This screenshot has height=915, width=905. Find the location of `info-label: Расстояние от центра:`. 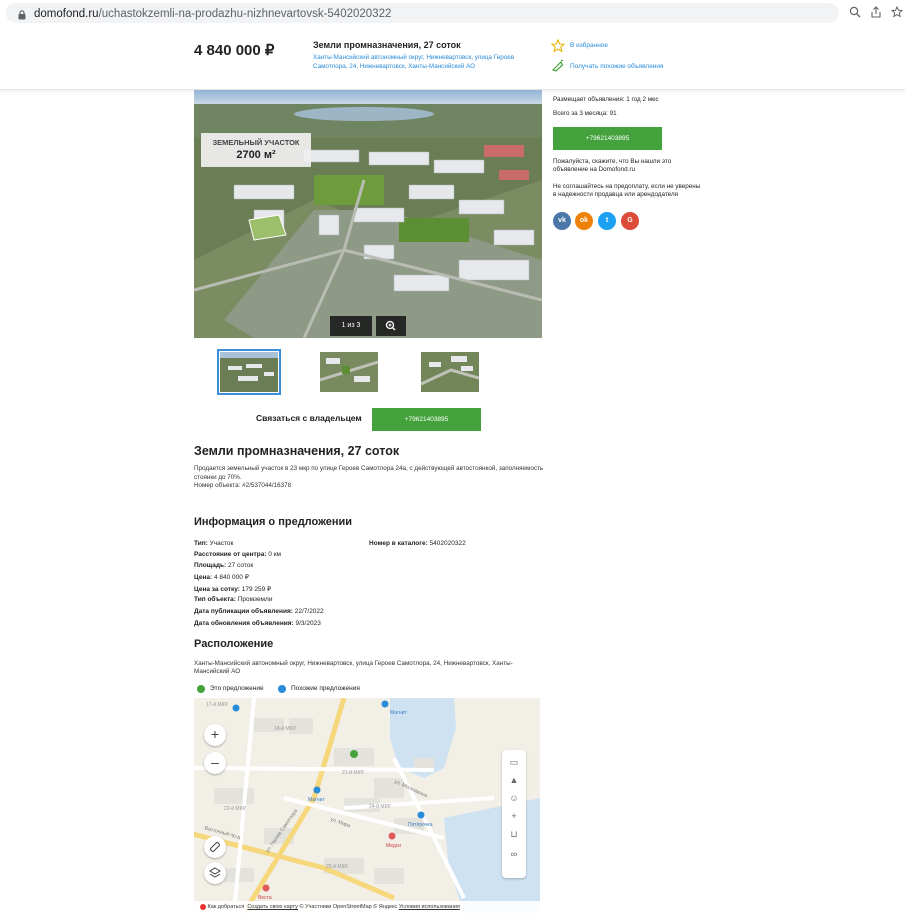

info-label: Расстояние от центра: is located at coordinates (230, 554).